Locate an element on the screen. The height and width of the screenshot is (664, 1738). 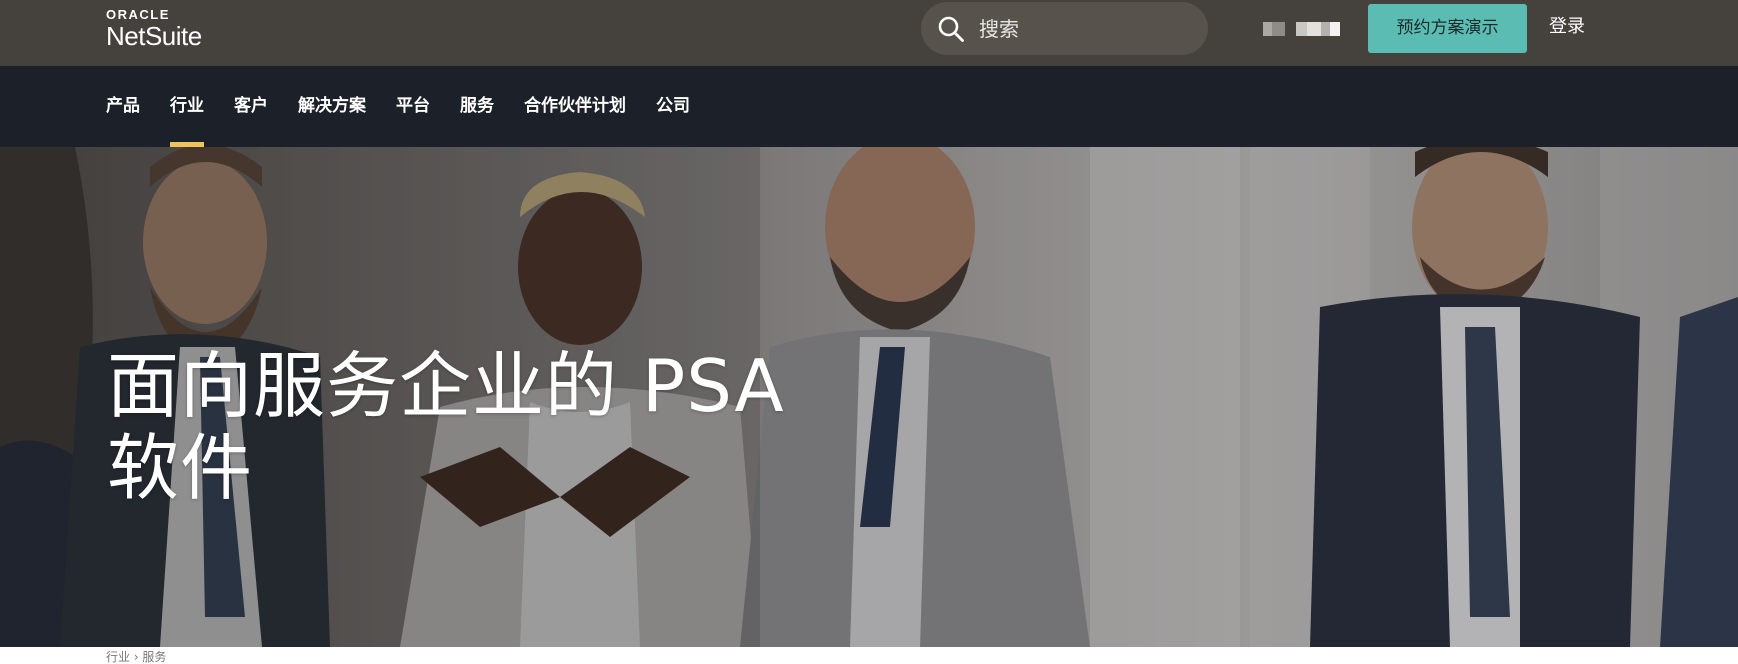
search-icon is located at coordinates (951, 29).